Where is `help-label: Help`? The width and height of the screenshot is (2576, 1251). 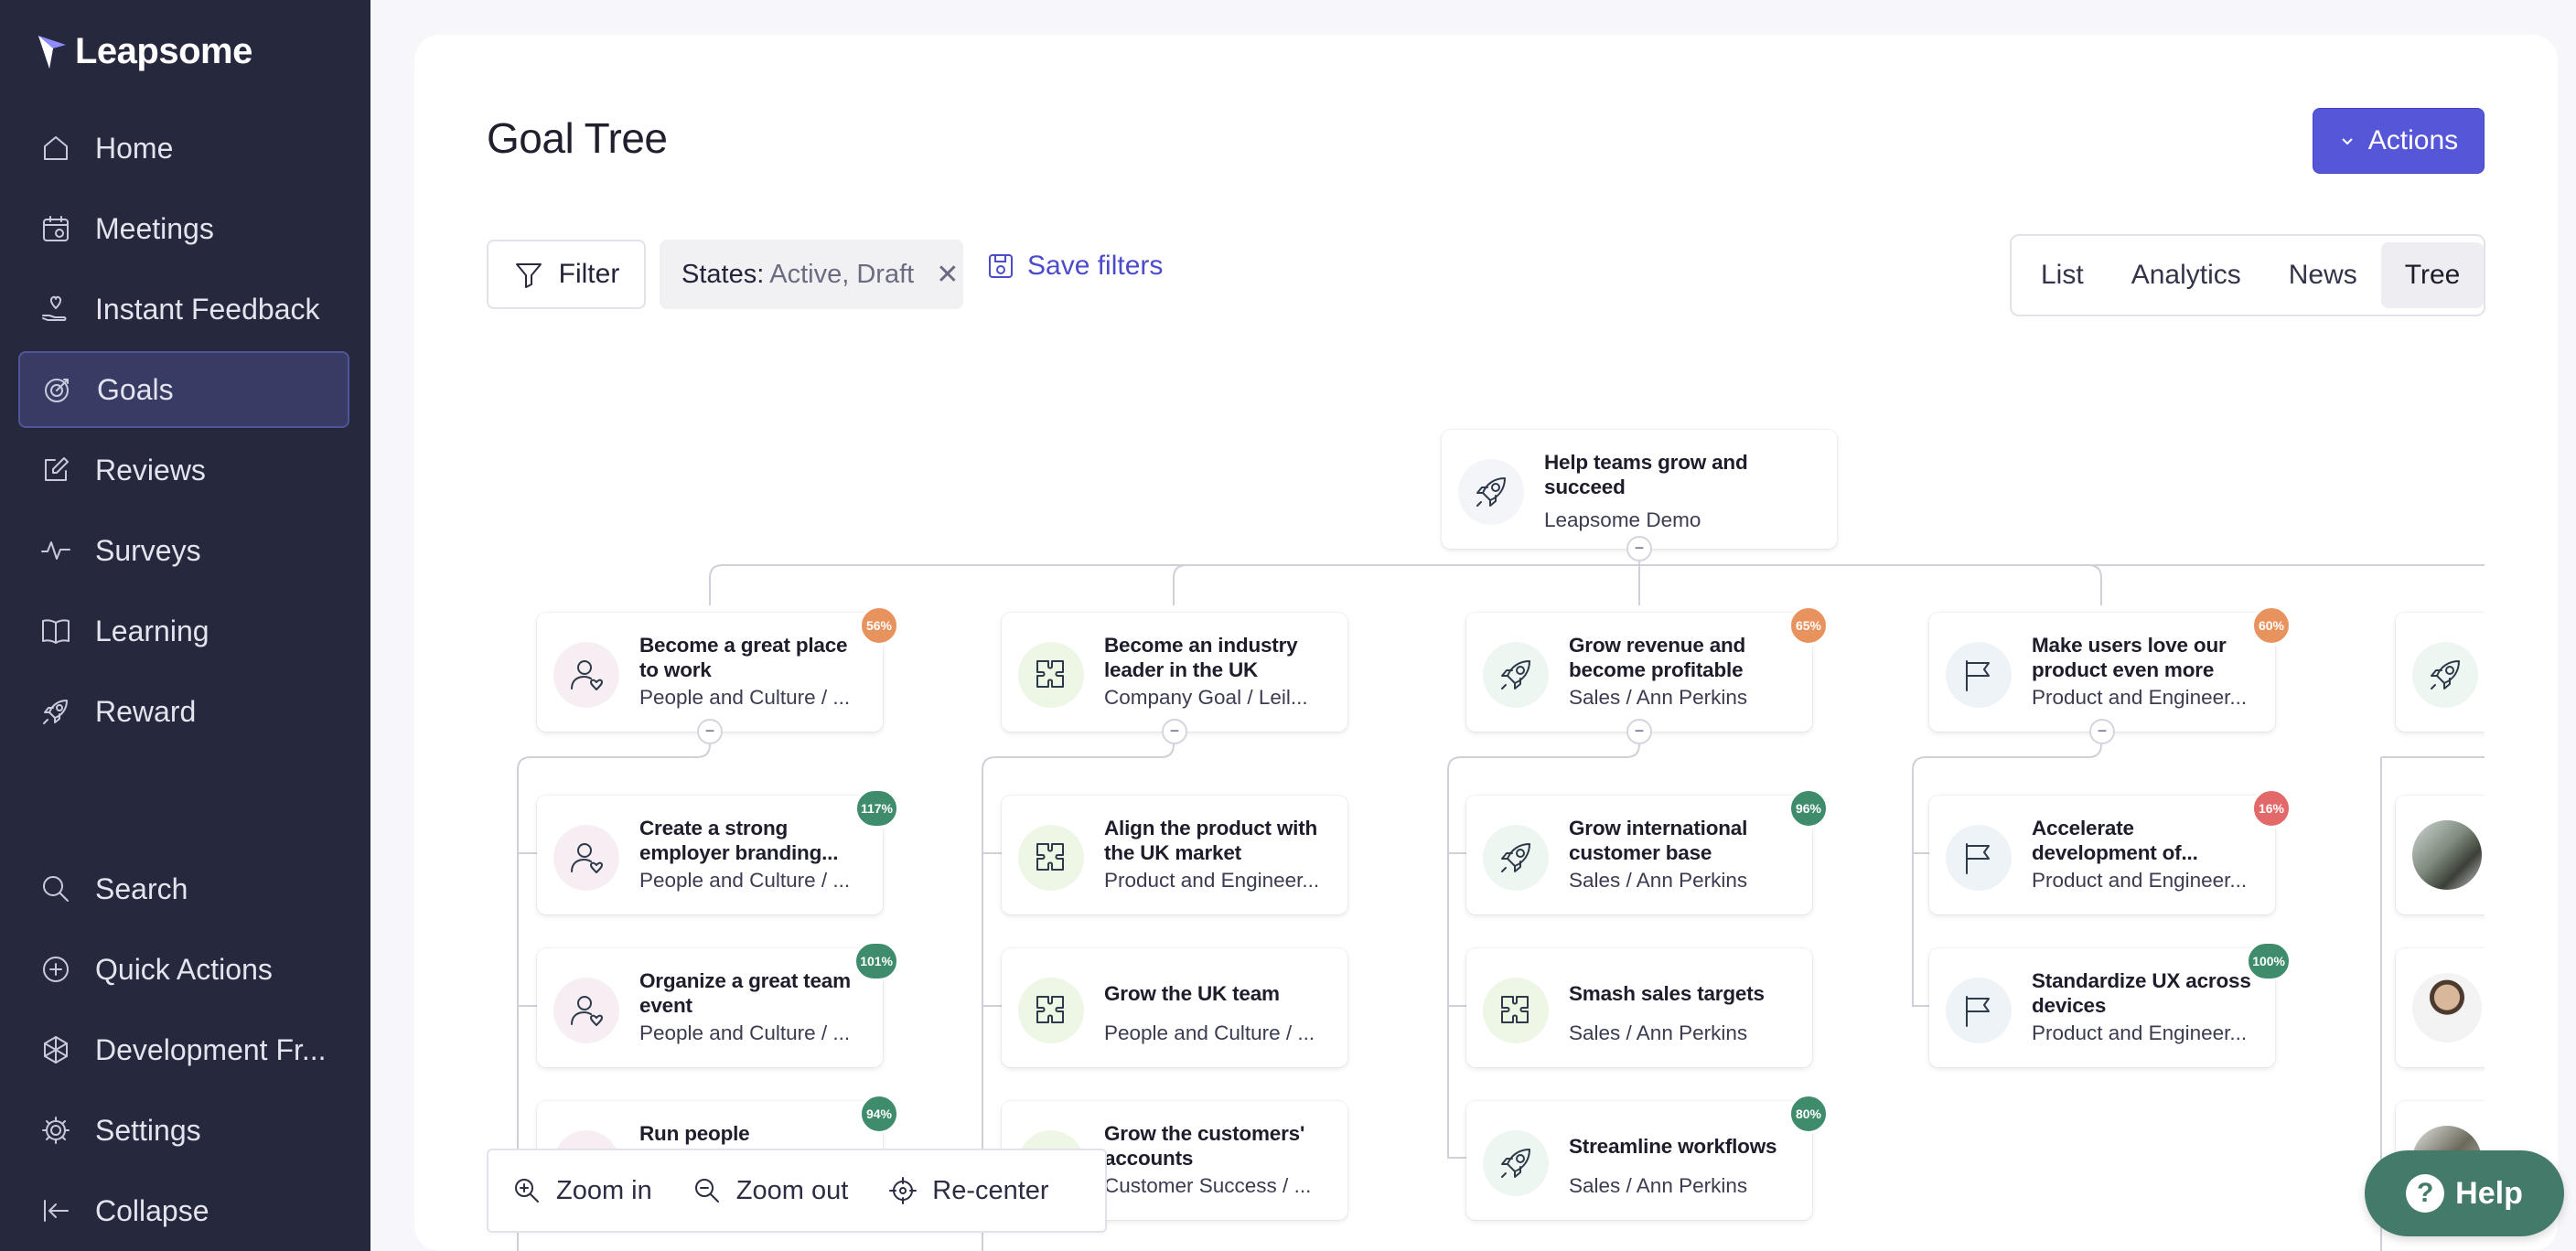
help-label: Help is located at coordinates (2489, 1193).